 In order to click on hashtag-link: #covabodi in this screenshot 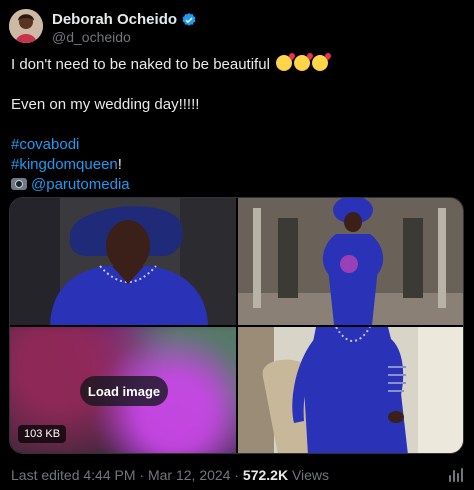, I will do `click(45, 144)`.